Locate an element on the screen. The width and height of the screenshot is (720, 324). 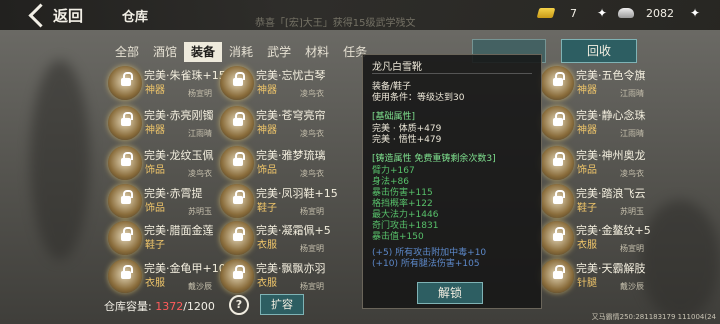
inventory-item: 完美·五色令旗 神器 江雨晴 is located at coordinates (601, 84).